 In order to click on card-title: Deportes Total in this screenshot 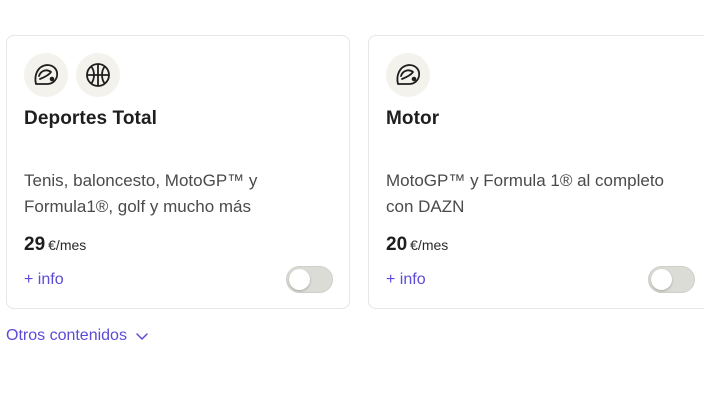, I will do `click(91, 118)`.